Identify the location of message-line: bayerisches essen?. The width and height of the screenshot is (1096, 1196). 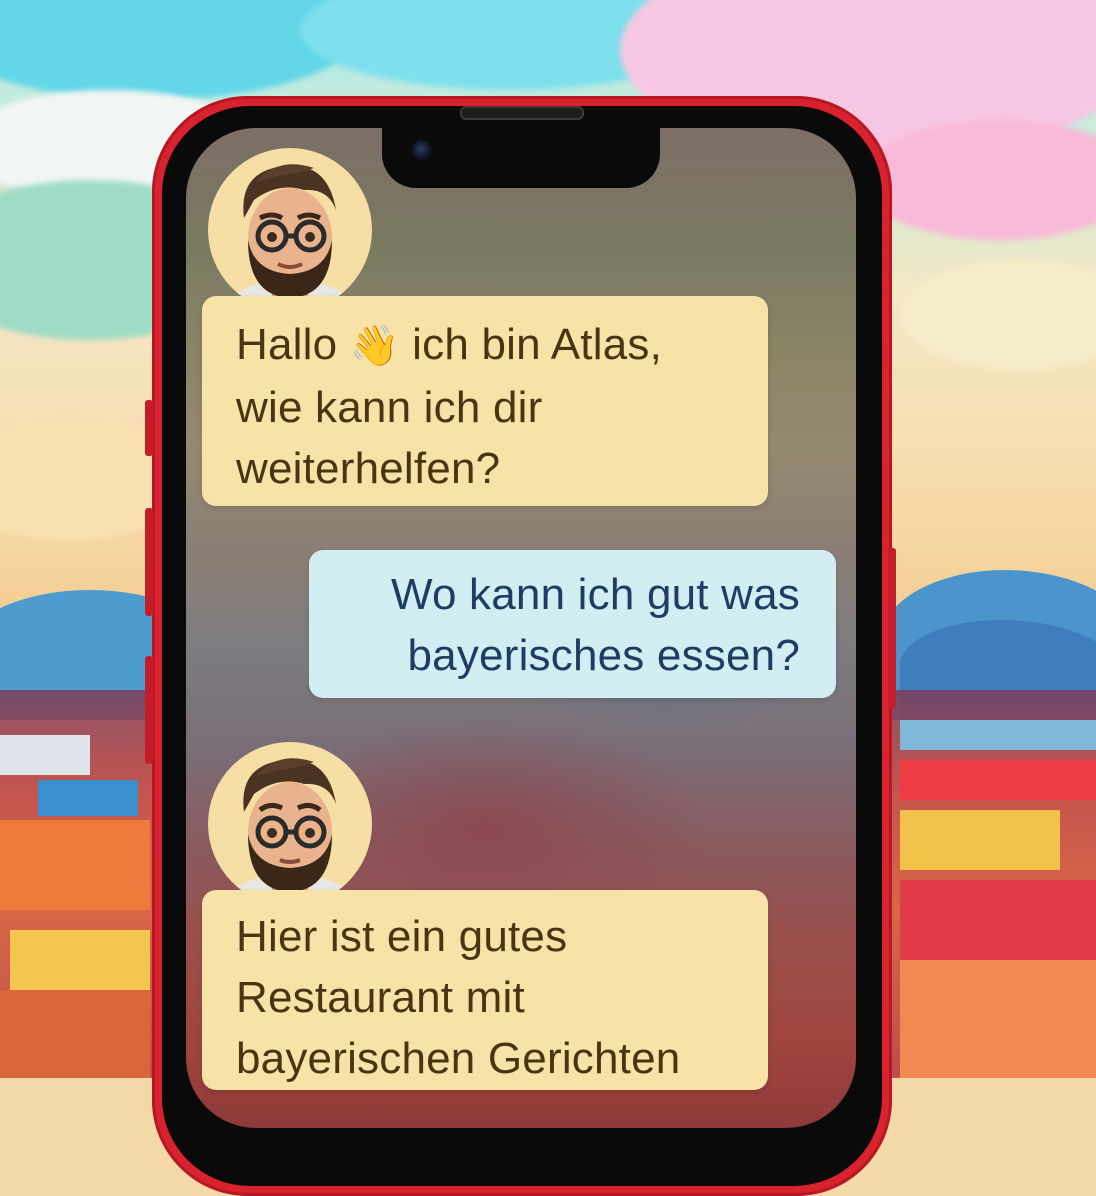
(603, 655).